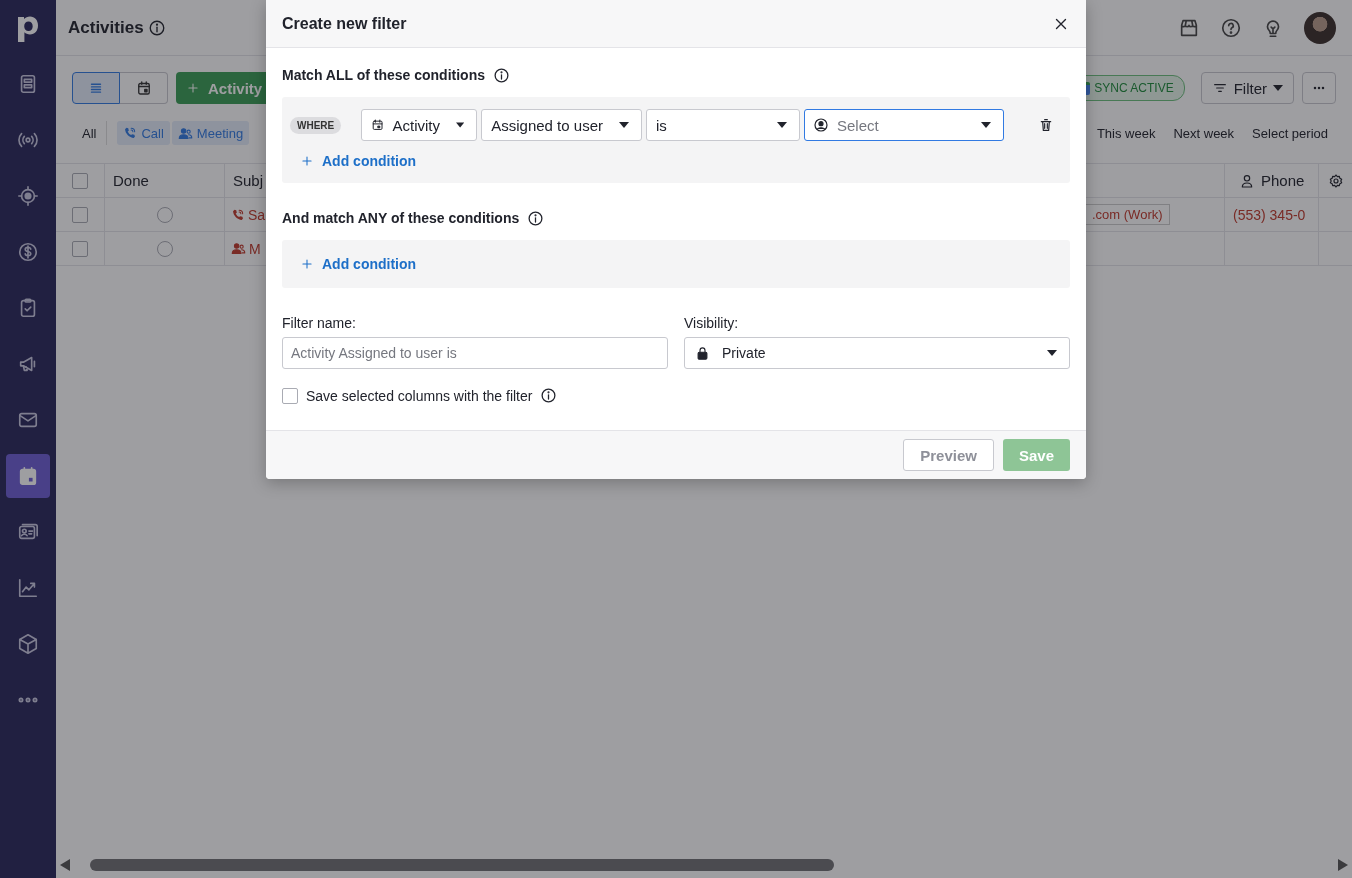  I want to click on field-label: Filter name:, so click(319, 323).